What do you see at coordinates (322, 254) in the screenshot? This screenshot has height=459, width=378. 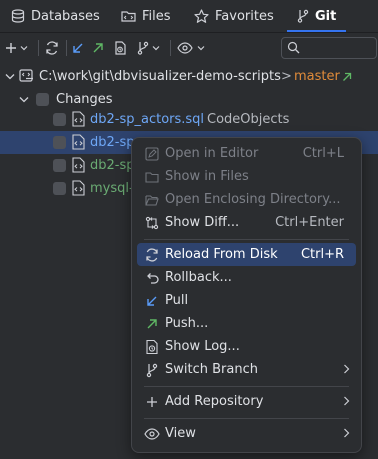 I see `menu-item-shortcut: Ctrl+R` at bounding box center [322, 254].